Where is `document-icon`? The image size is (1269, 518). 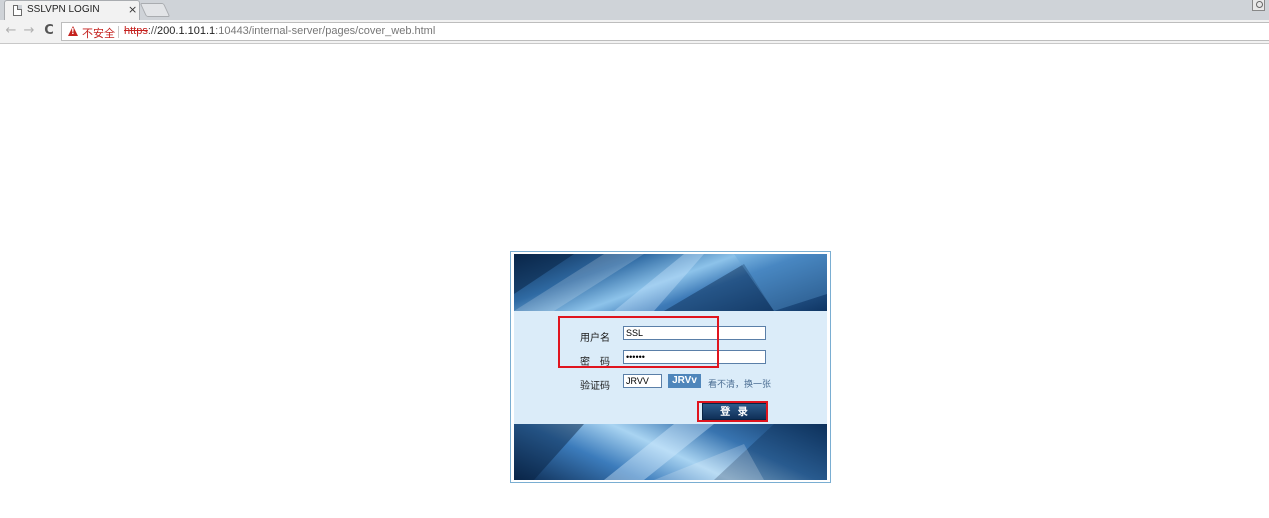
document-icon is located at coordinates (17, 10).